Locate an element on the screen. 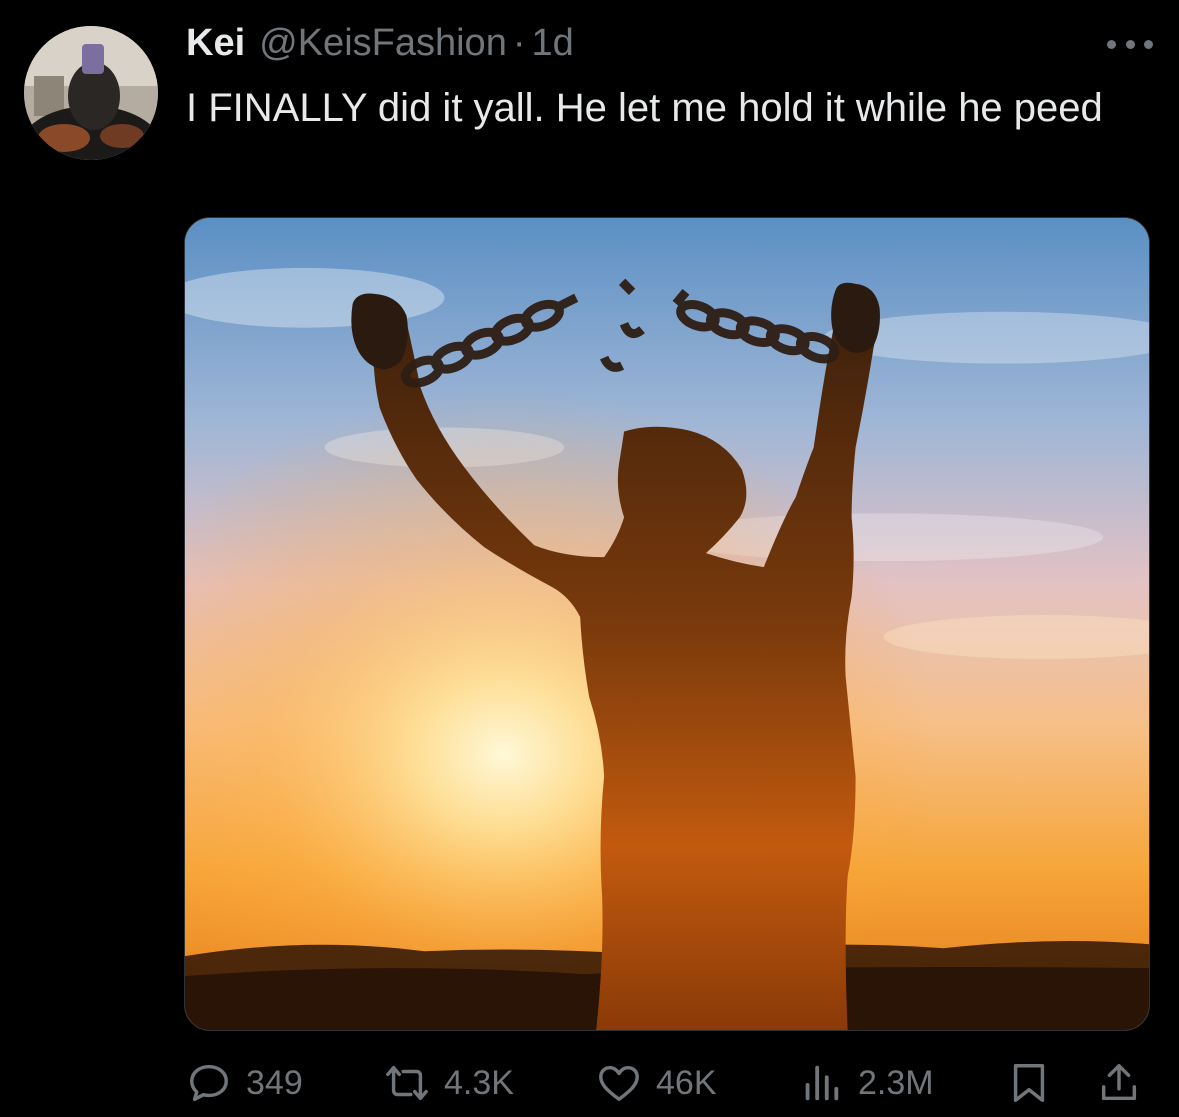 This screenshot has width=1179, height=1117. reply-count: 349 is located at coordinates (274, 1082).